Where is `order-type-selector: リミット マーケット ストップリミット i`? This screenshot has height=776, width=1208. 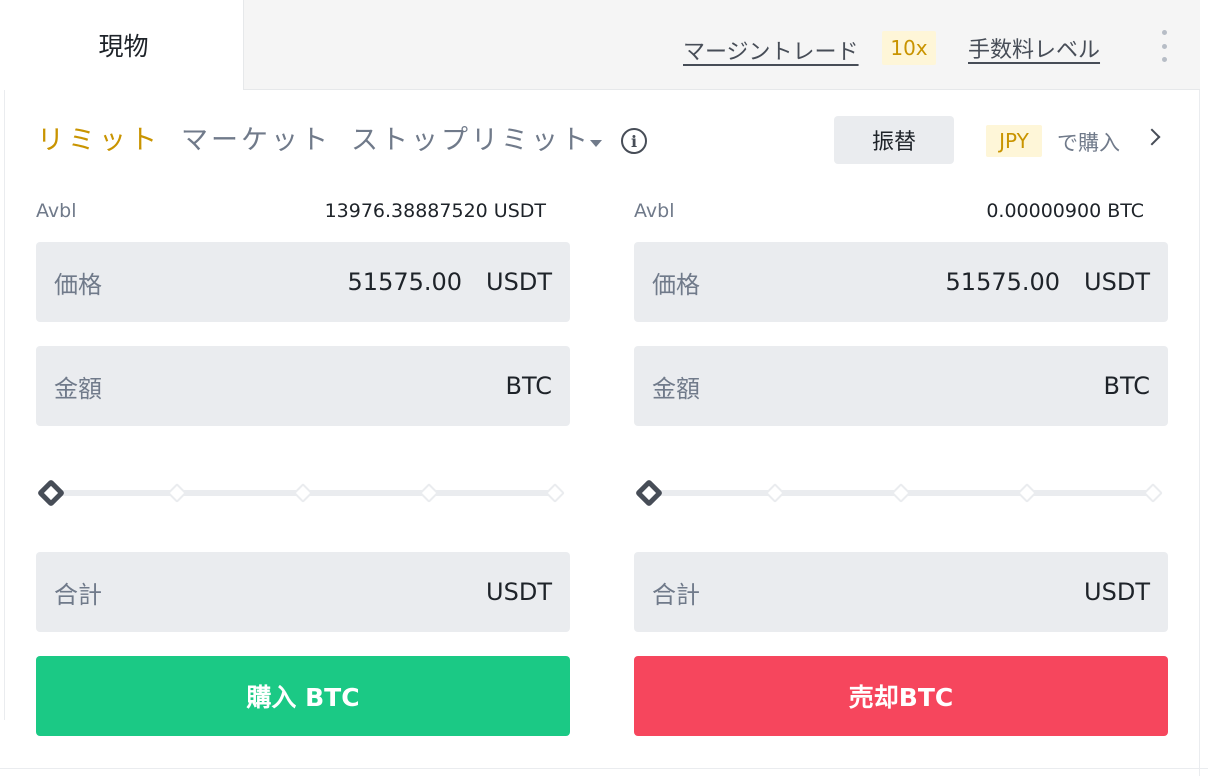
order-type-selector: リミット マーケット ストップリミット i is located at coordinates (342, 137).